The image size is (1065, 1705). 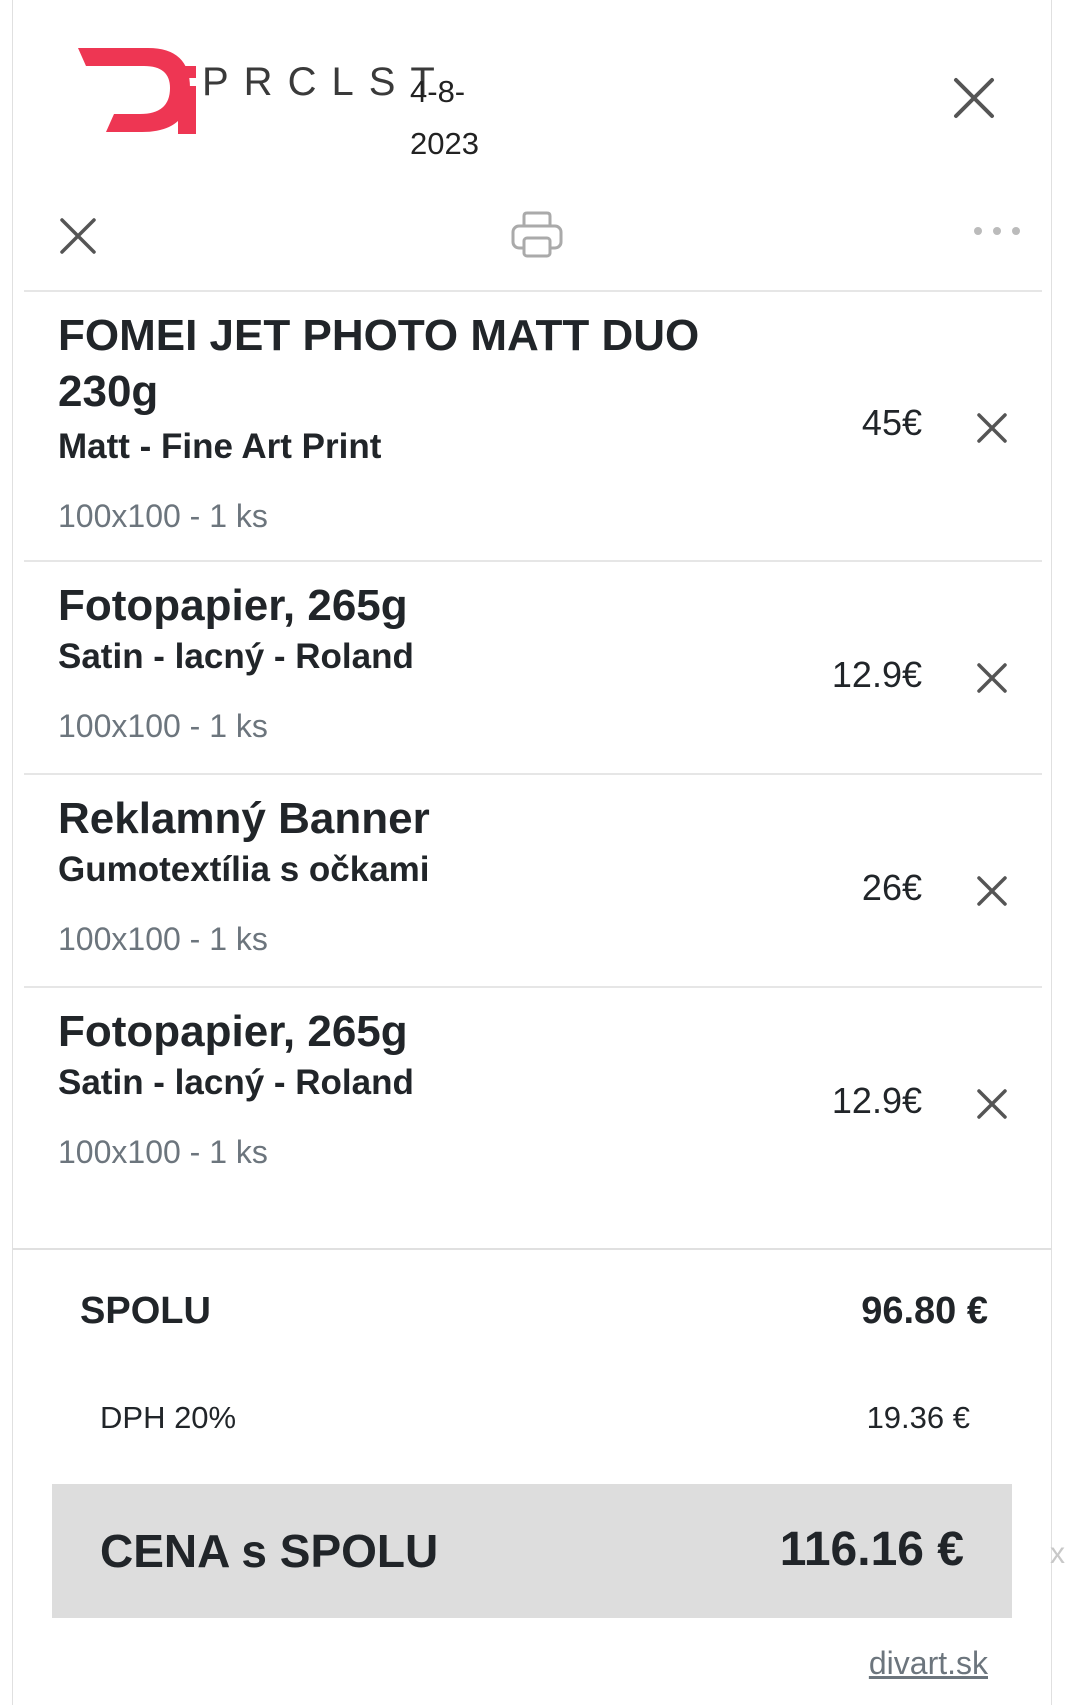 I want to click on grand-total-box: CENA s SPOLU 116.16 €, so click(x=532, y=1551).